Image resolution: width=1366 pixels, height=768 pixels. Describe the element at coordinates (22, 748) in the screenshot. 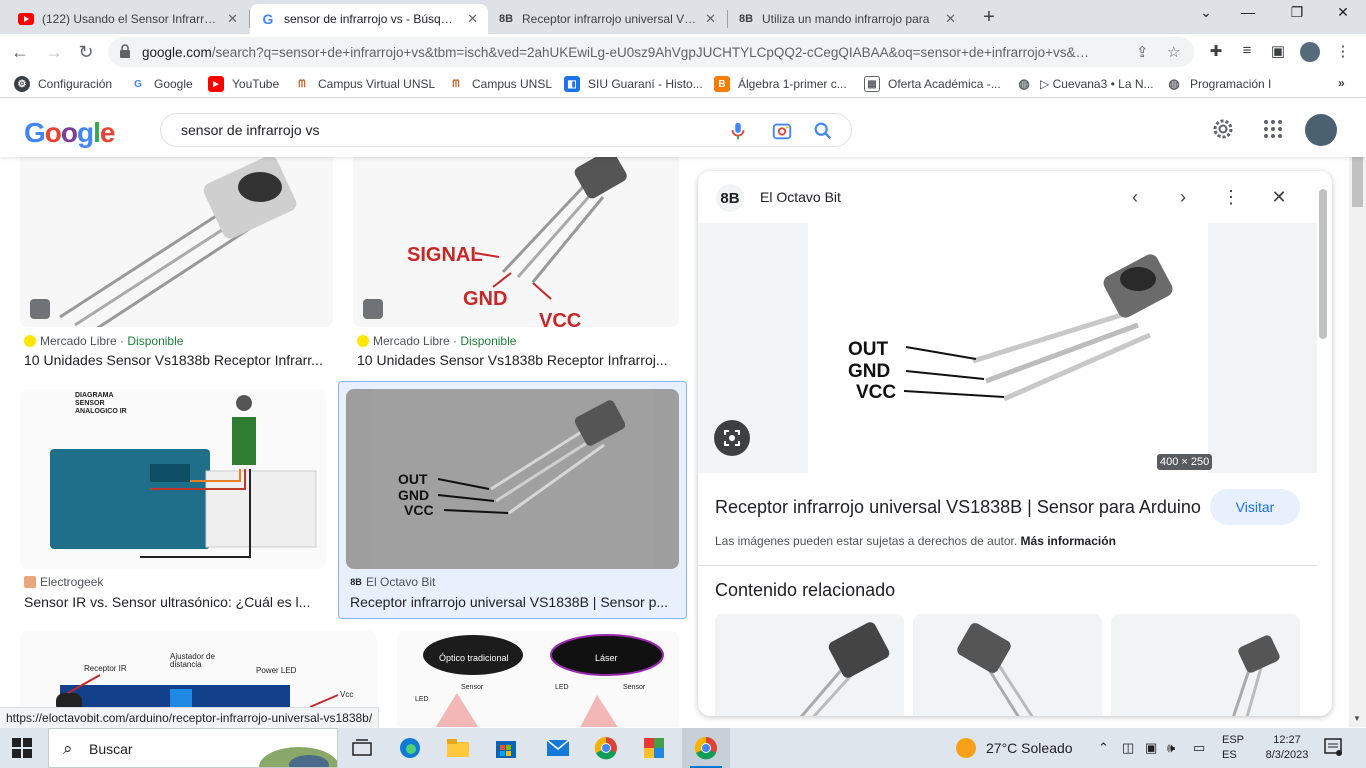

I see `windows-start-icon` at that location.